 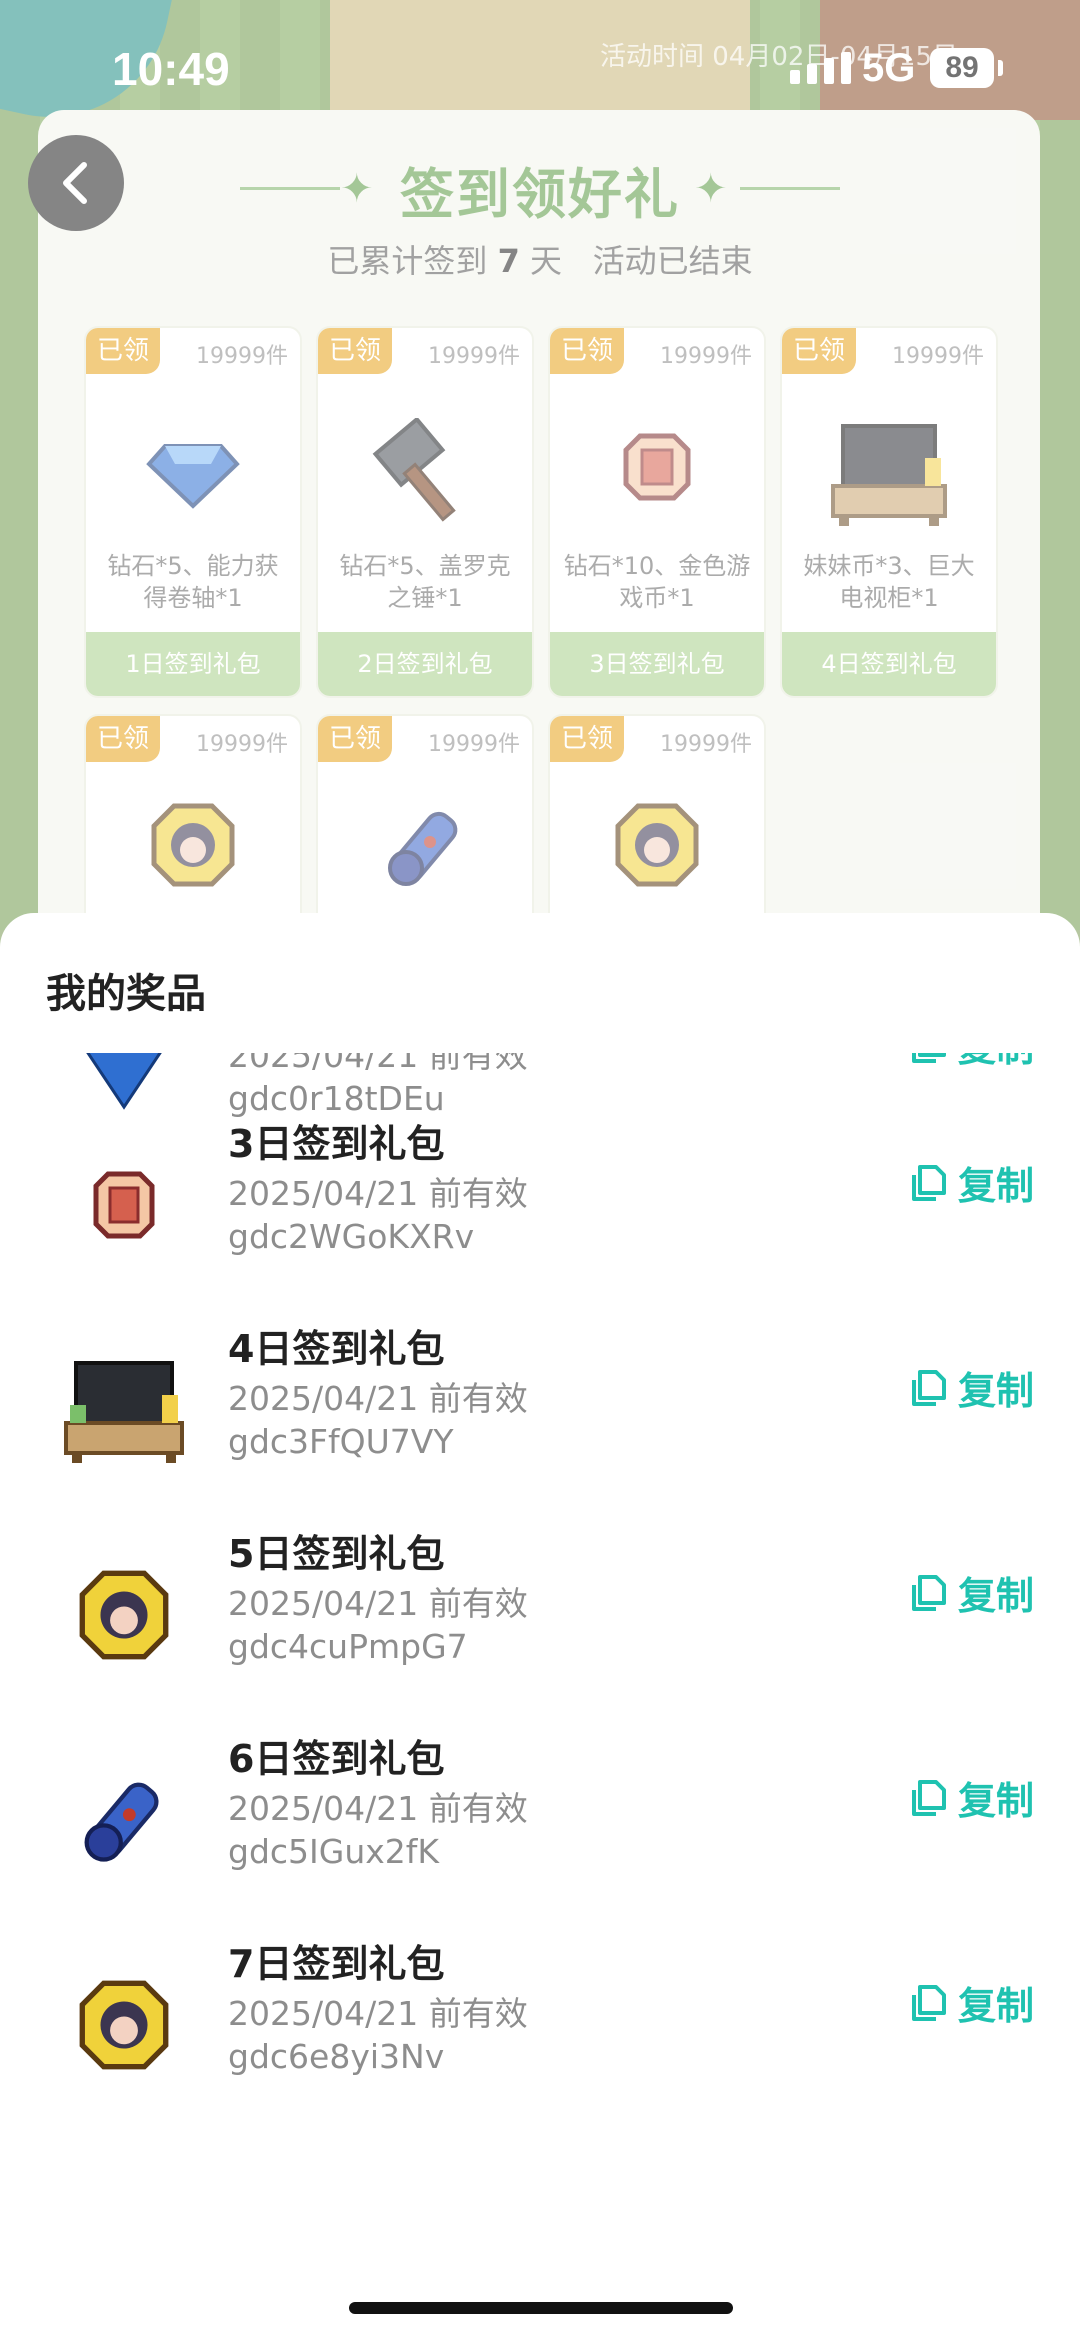 I want to click on tv-cabinet-icon, so click(x=124, y=1410).